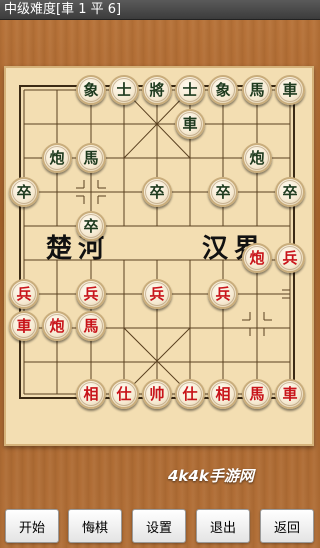 Image resolution: width=320 pixels, height=548 pixels. I want to click on piece-label: 將, so click(157, 90).